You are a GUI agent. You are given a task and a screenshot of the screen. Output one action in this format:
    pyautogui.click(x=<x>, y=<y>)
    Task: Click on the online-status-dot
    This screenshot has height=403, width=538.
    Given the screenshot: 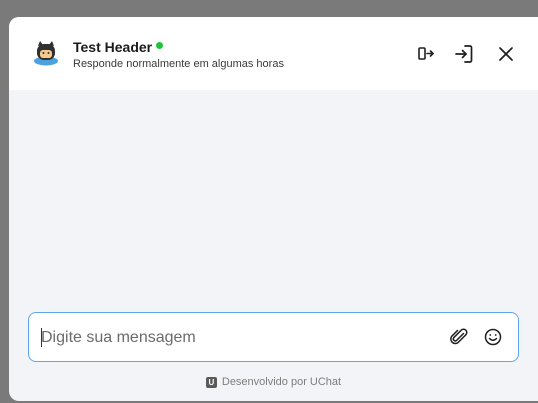 What is the action you would take?
    pyautogui.click(x=160, y=45)
    